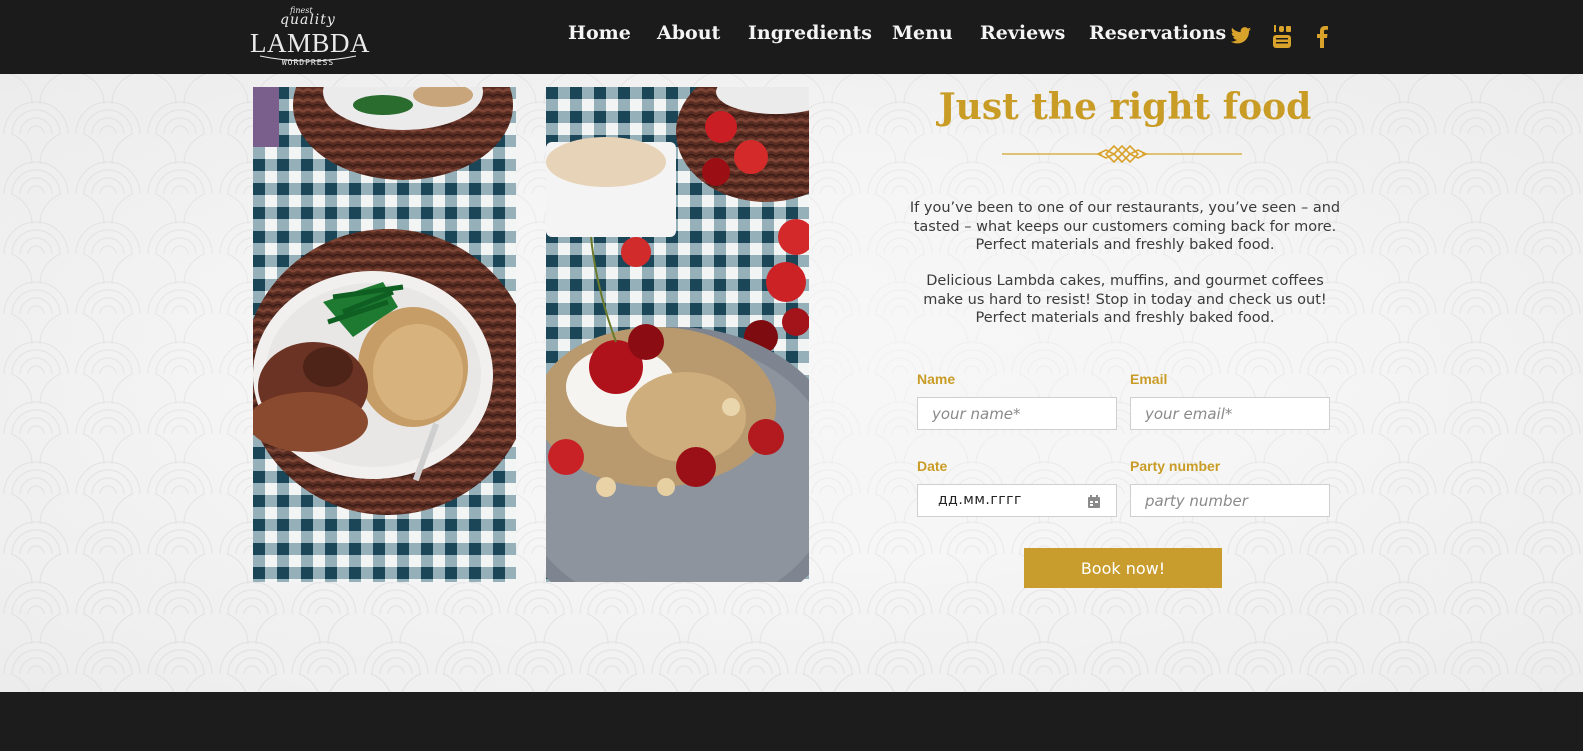 This screenshot has height=751, width=1583. What do you see at coordinates (1242, 38) in the screenshot?
I see `twitter-icon` at bounding box center [1242, 38].